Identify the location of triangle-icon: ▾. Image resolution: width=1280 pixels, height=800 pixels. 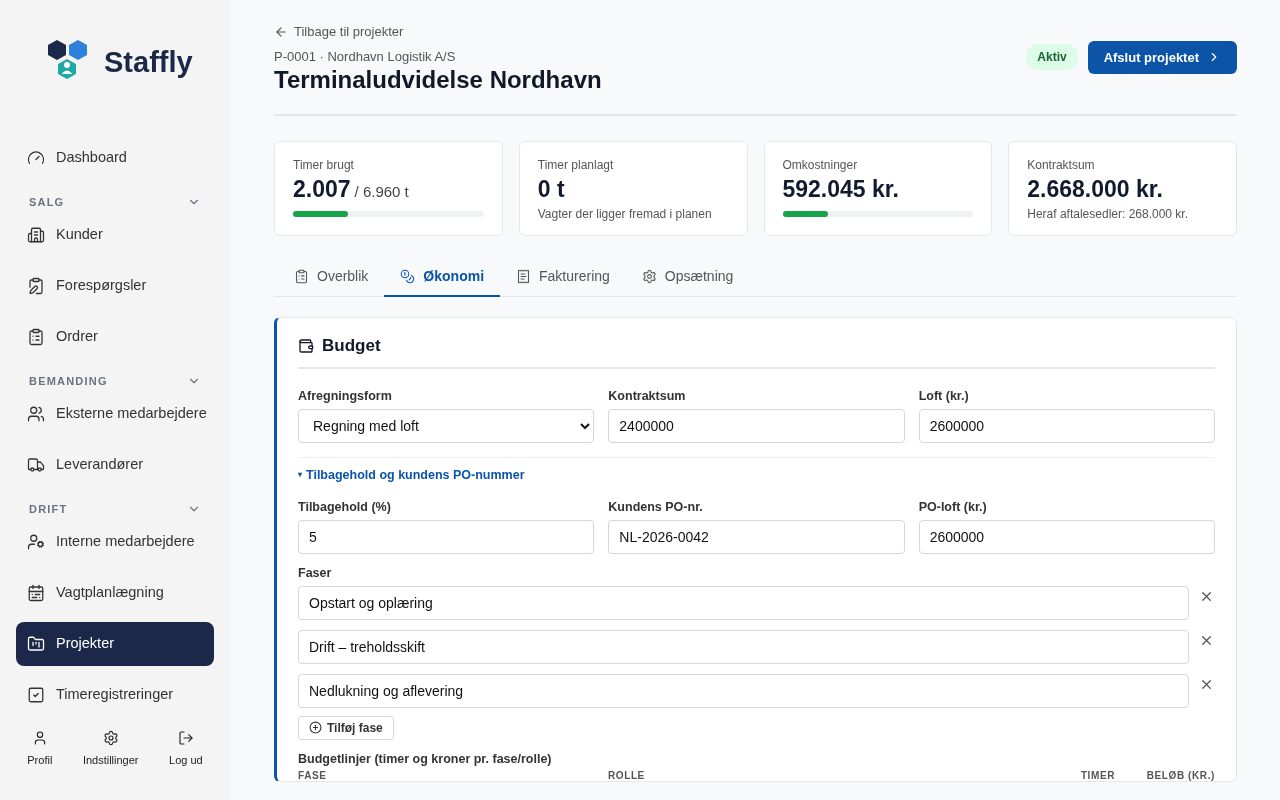
(300, 474).